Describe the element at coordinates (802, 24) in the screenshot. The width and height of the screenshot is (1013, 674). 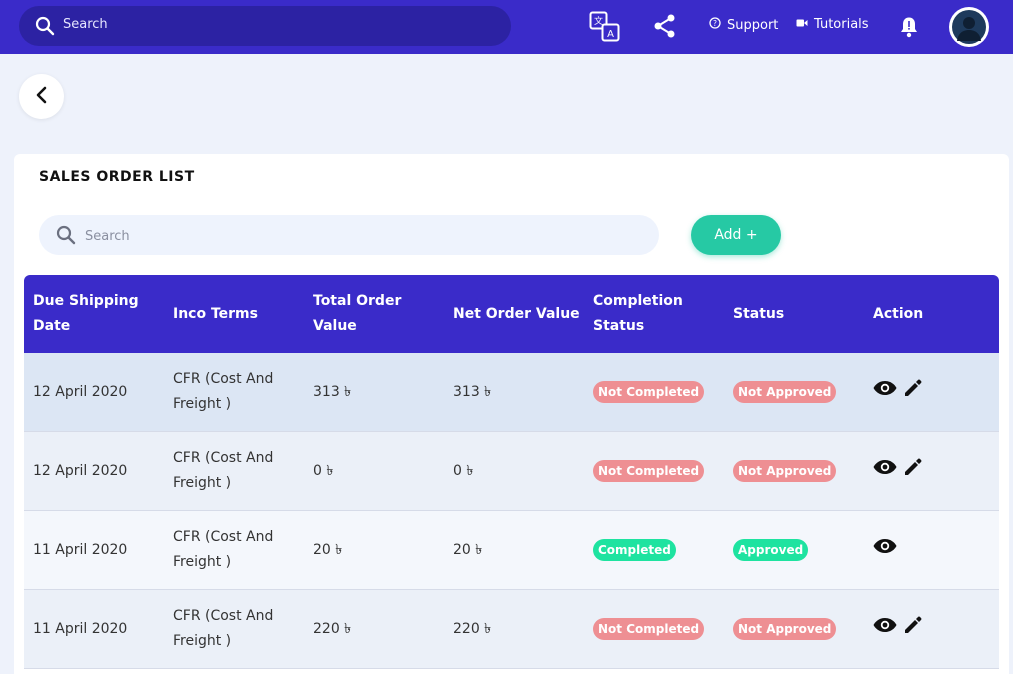
I see `video-camera-icon` at that location.